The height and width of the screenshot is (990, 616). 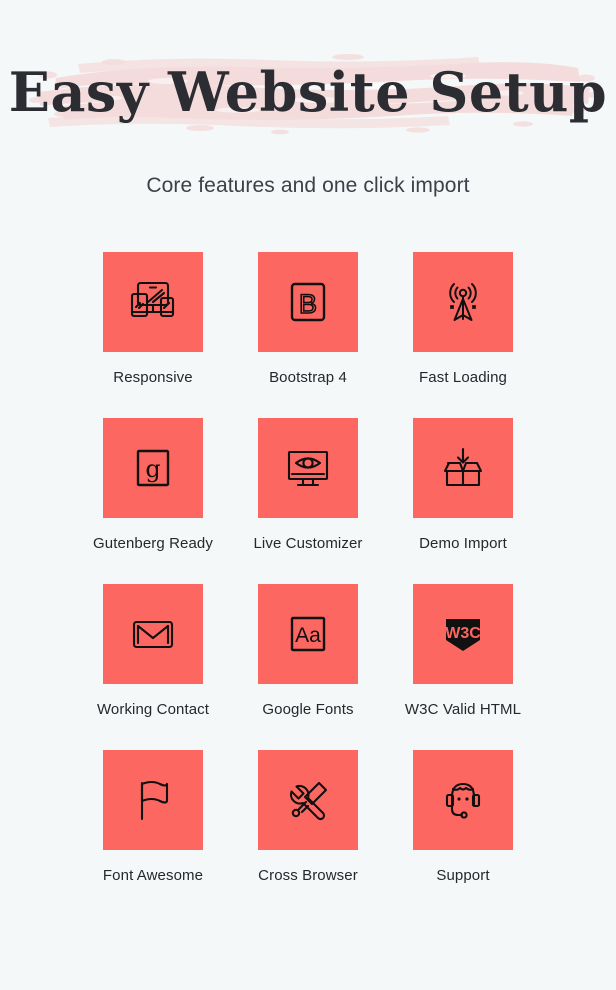 I want to click on feature-item-gutenberg-ready: g Gutenberg Ready, so click(x=153, y=485).